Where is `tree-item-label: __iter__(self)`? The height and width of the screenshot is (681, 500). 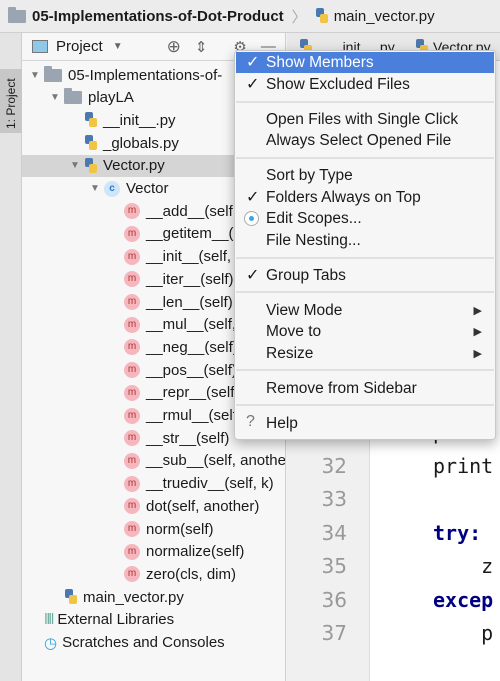
tree-item-label: __iter__(self) is located at coordinates (190, 279).